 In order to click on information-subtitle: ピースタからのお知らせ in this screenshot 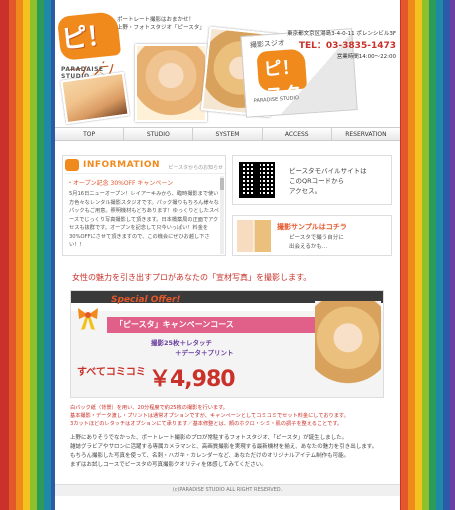, I will do `click(195, 168)`.